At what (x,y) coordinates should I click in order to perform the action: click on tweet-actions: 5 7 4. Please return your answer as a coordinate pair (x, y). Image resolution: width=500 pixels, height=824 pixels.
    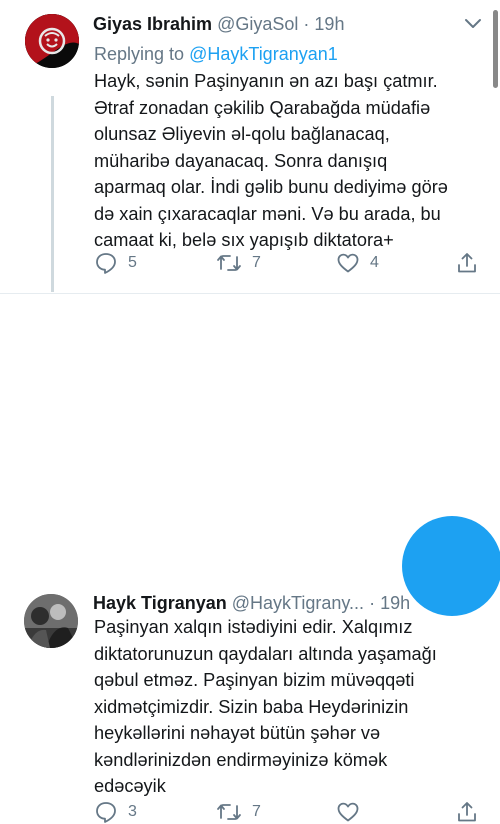
    Looking at the image, I should click on (289, 263).